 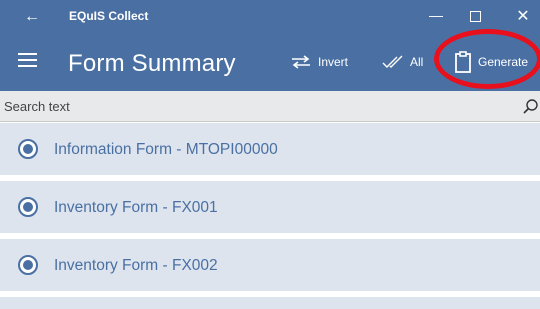 I want to click on form-label: Inventory Form - FX002, so click(x=136, y=265).